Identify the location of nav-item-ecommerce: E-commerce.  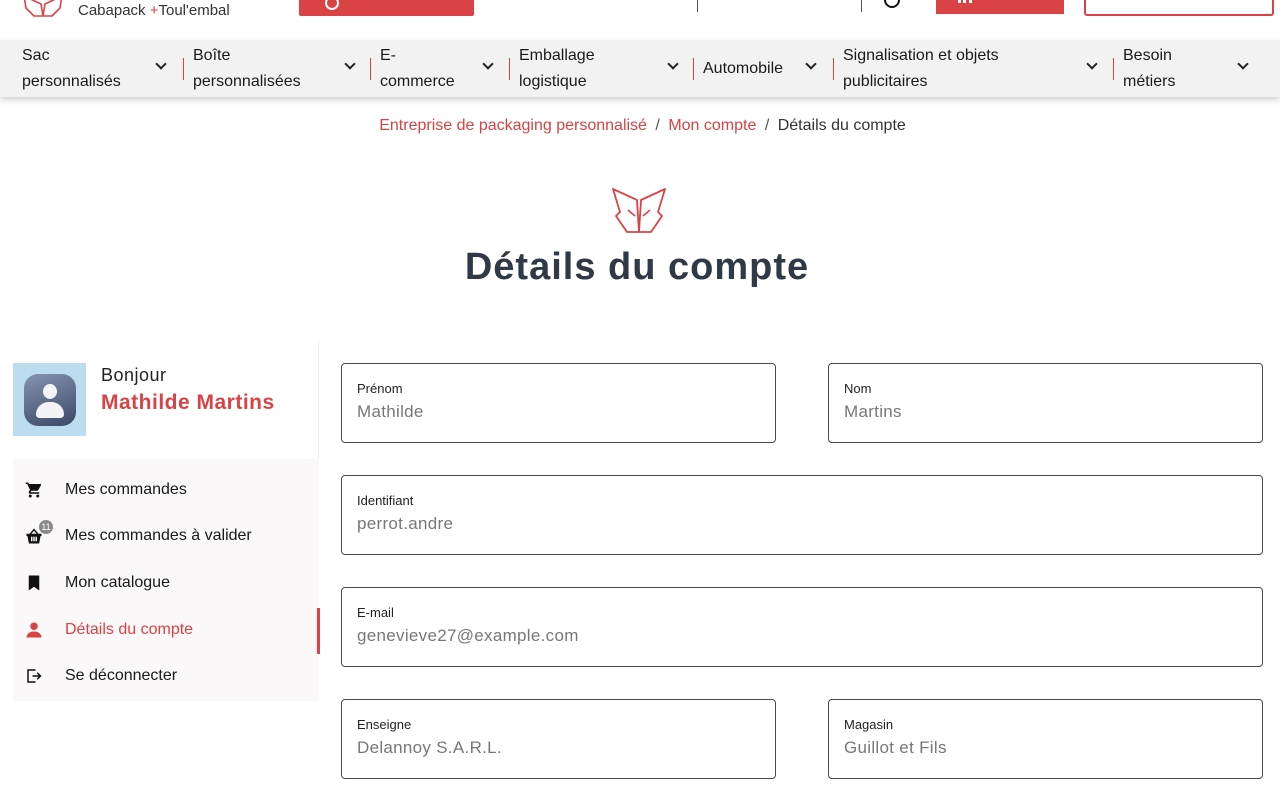
(425, 69).